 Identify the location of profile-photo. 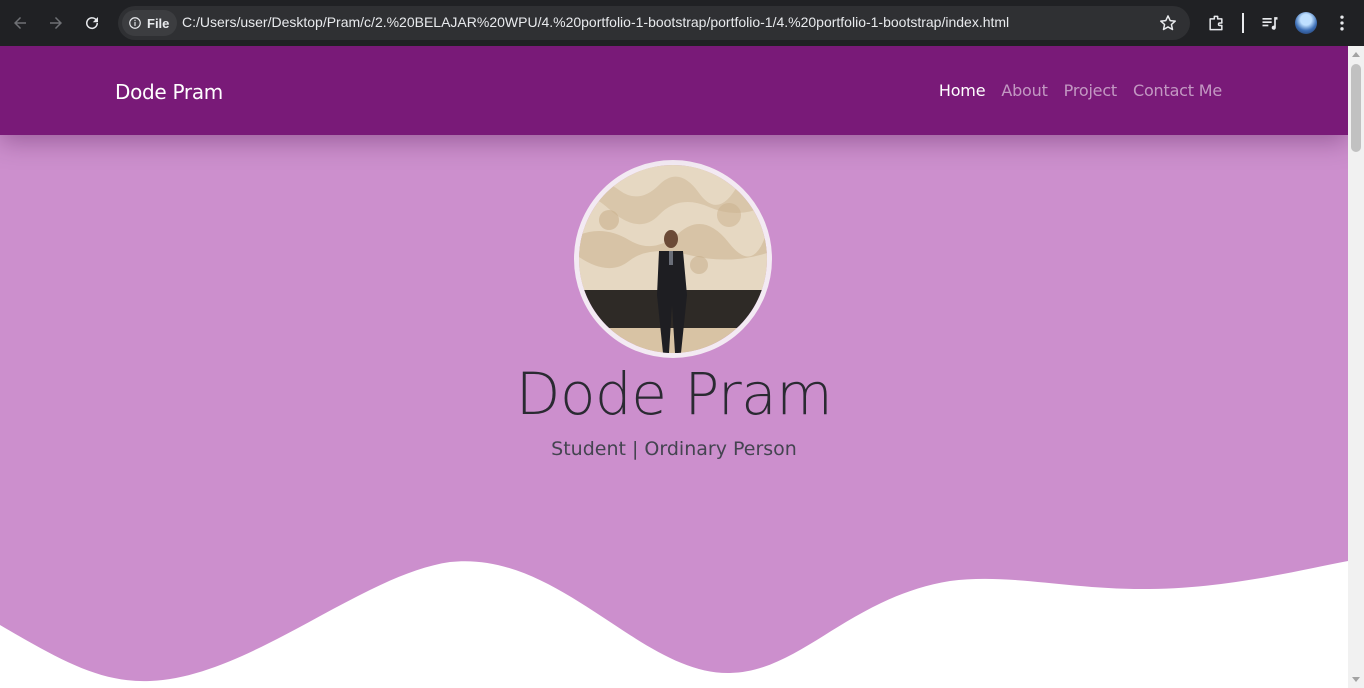
(673, 259).